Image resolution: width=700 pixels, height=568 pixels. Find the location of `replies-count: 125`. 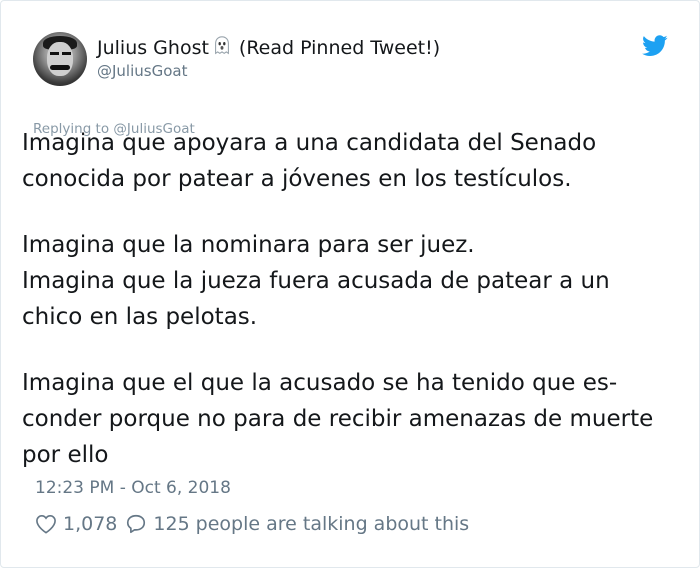

replies-count: 125 is located at coordinates (171, 524).